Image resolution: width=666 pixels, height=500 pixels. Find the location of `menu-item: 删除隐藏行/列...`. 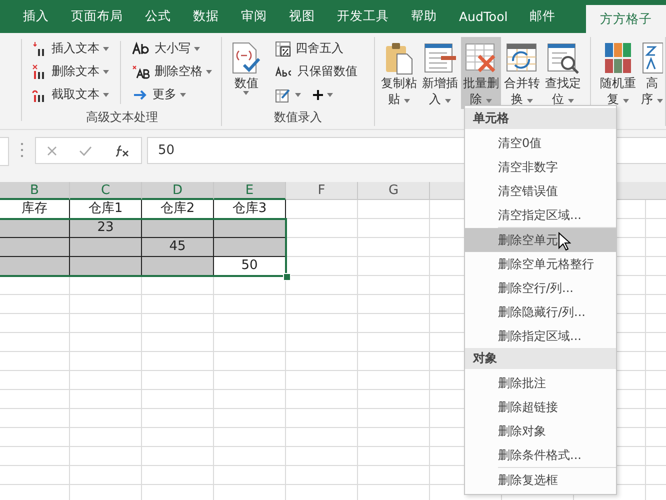

menu-item: 删除隐藏行/列... is located at coordinates (540, 312).